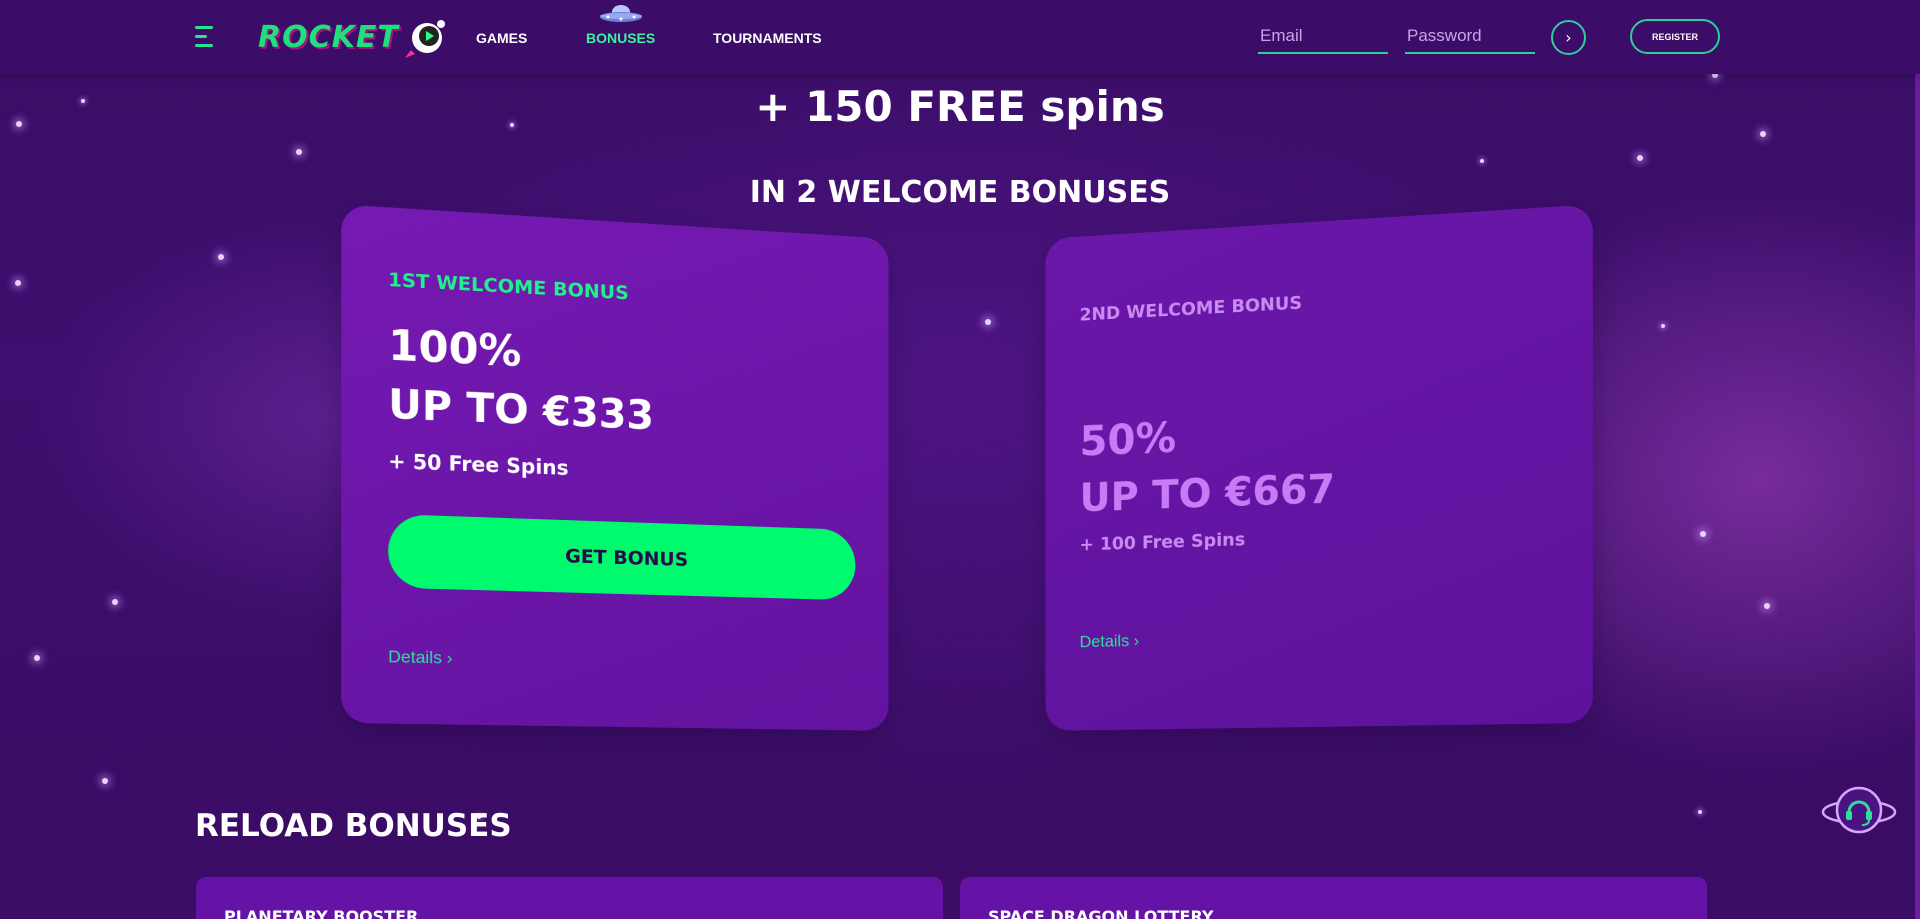  What do you see at coordinates (501, 38) in the screenshot?
I see `nav-games: GAMES` at bounding box center [501, 38].